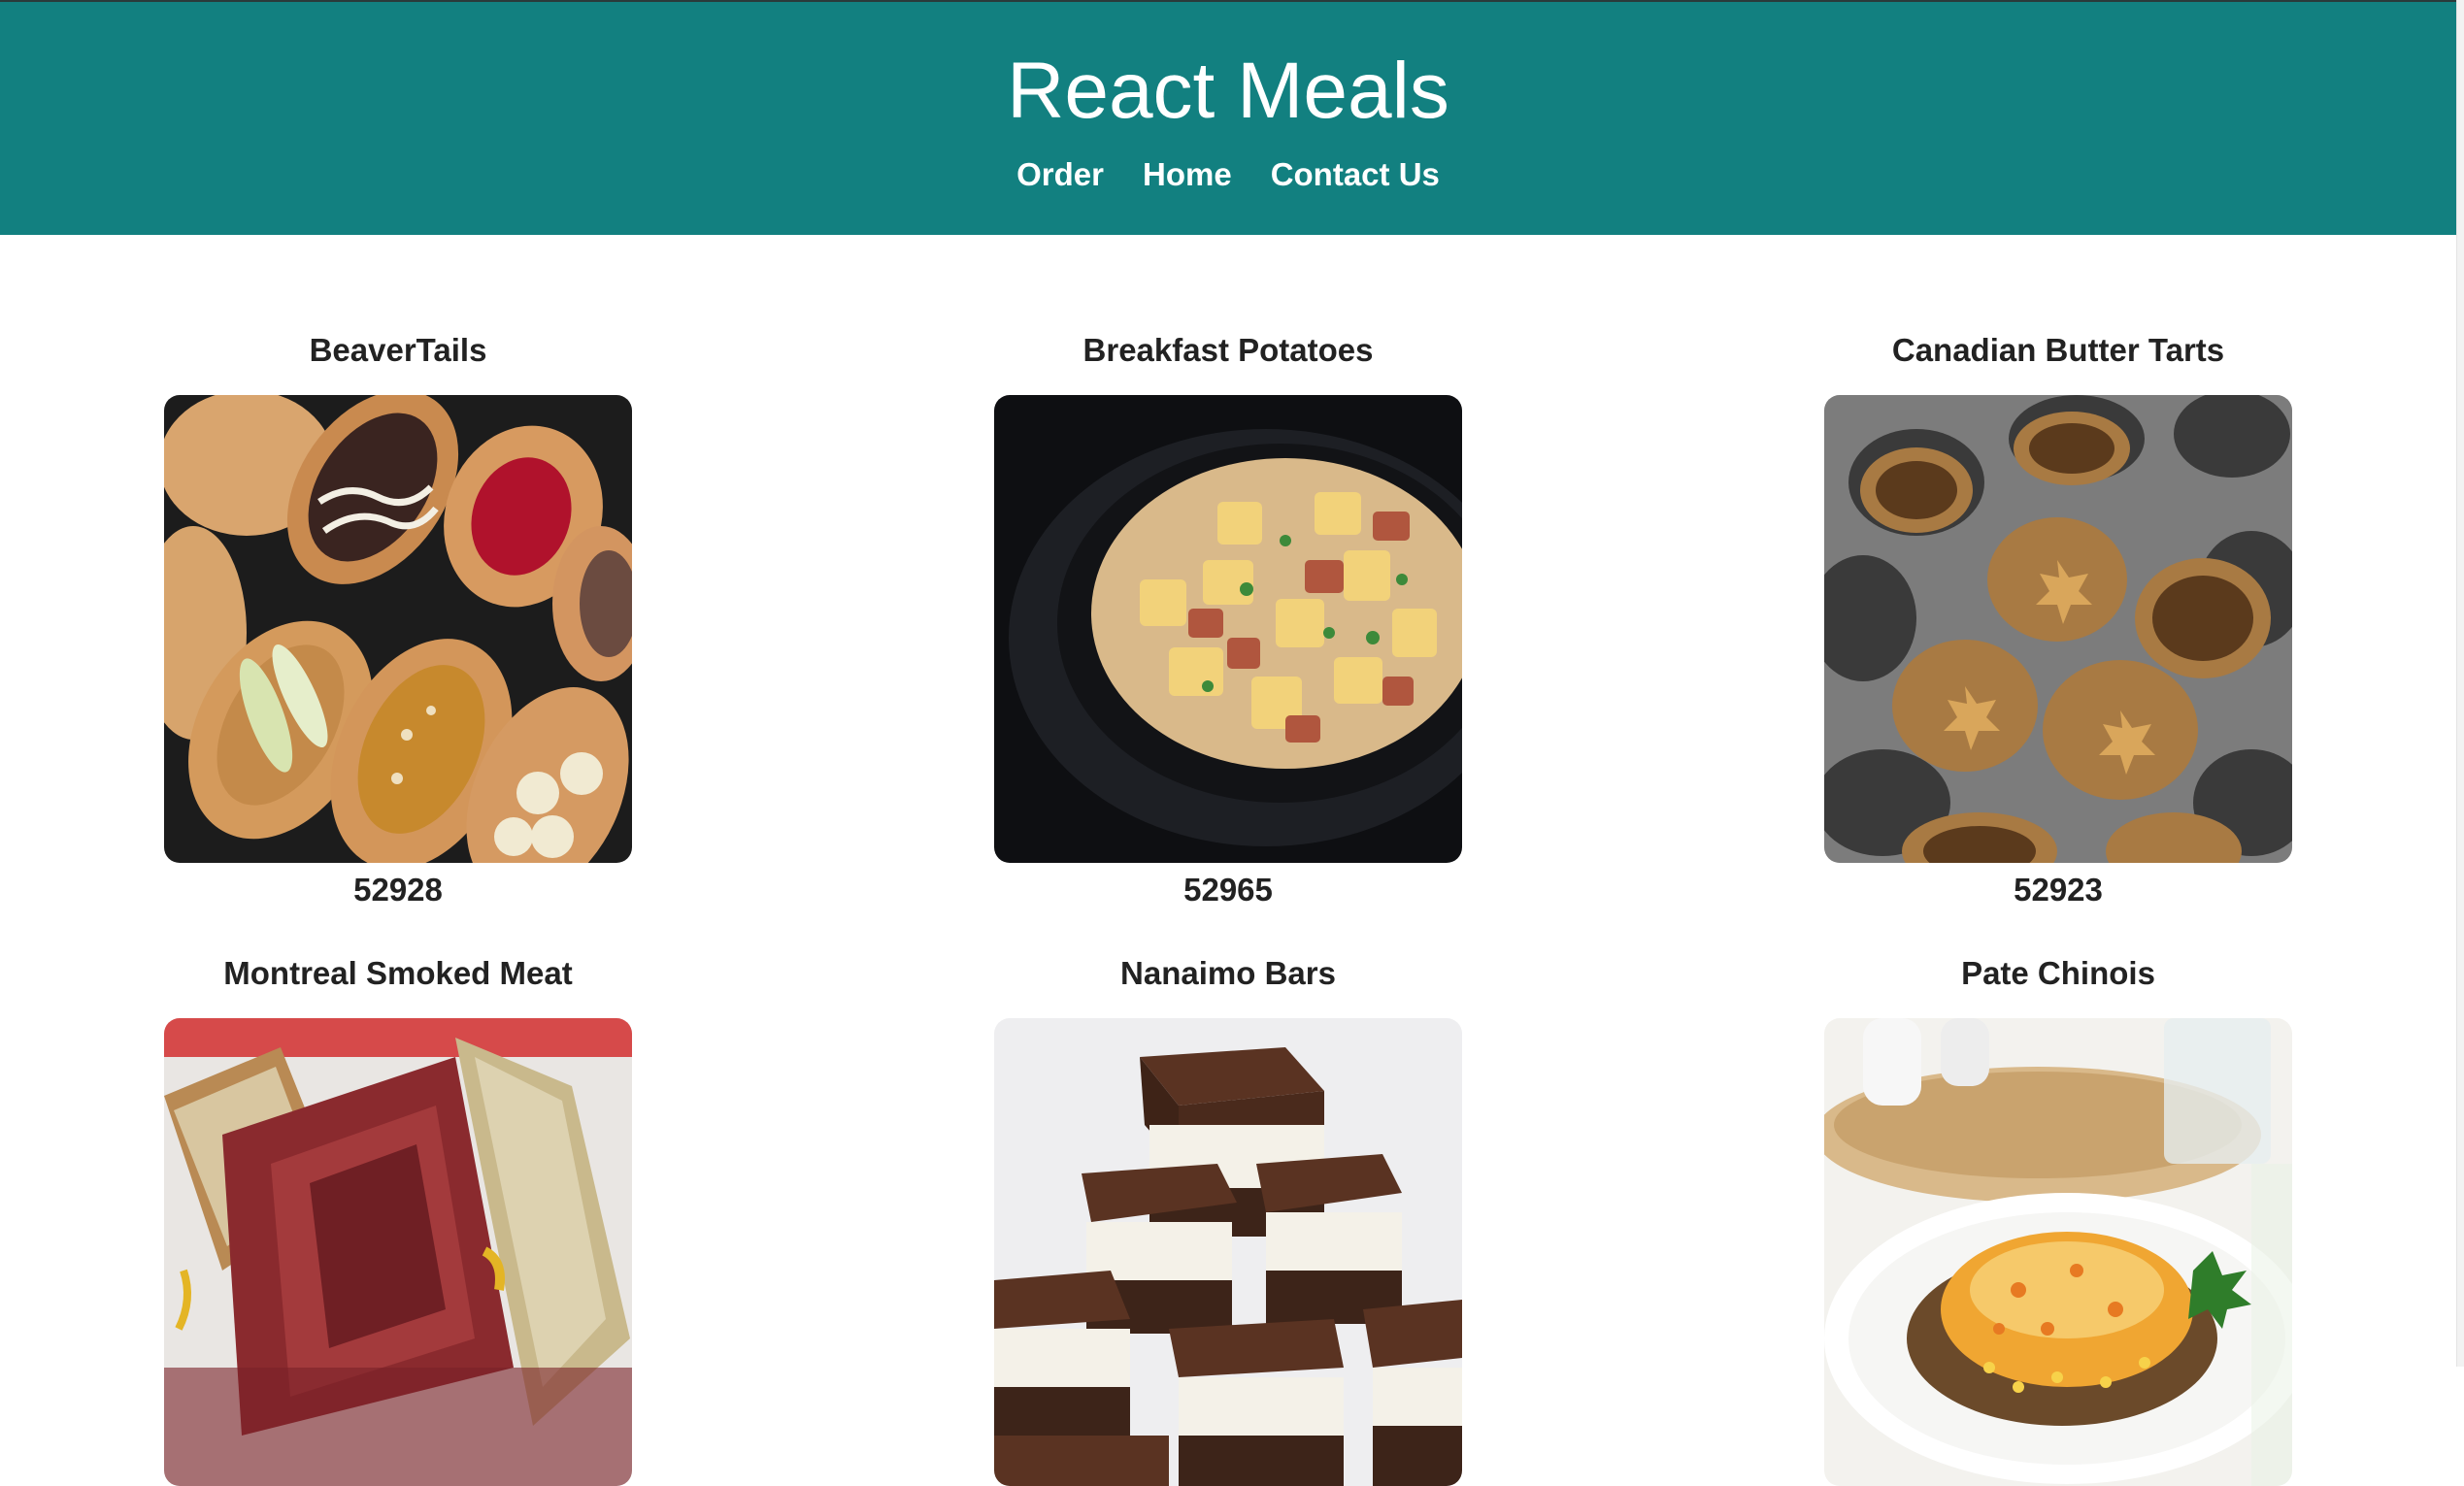  Describe the element at coordinates (2058, 890) in the screenshot. I see `meal-id: 52923` at that location.